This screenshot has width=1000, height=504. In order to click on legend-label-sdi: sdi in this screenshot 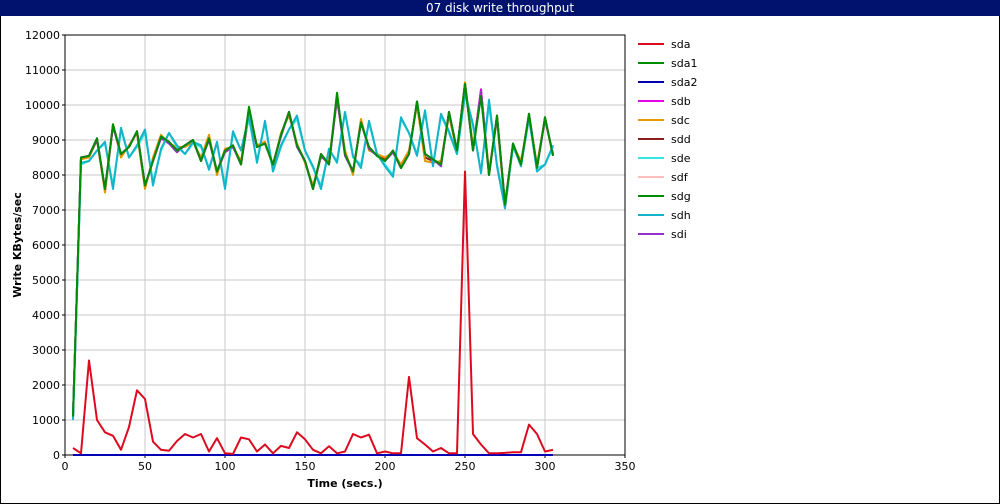, I will do `click(679, 234)`.